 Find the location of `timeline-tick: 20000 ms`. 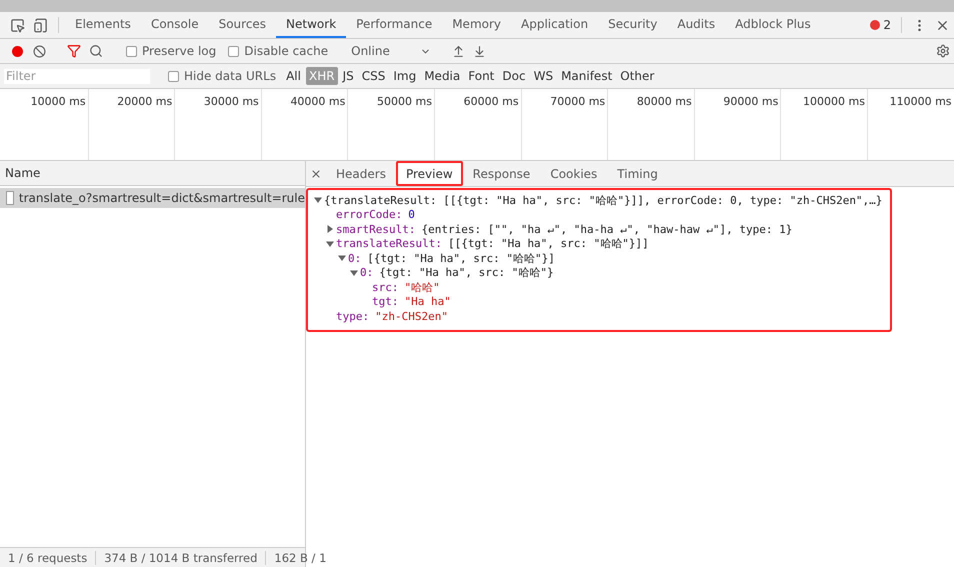

timeline-tick: 20000 ms is located at coordinates (132, 124).